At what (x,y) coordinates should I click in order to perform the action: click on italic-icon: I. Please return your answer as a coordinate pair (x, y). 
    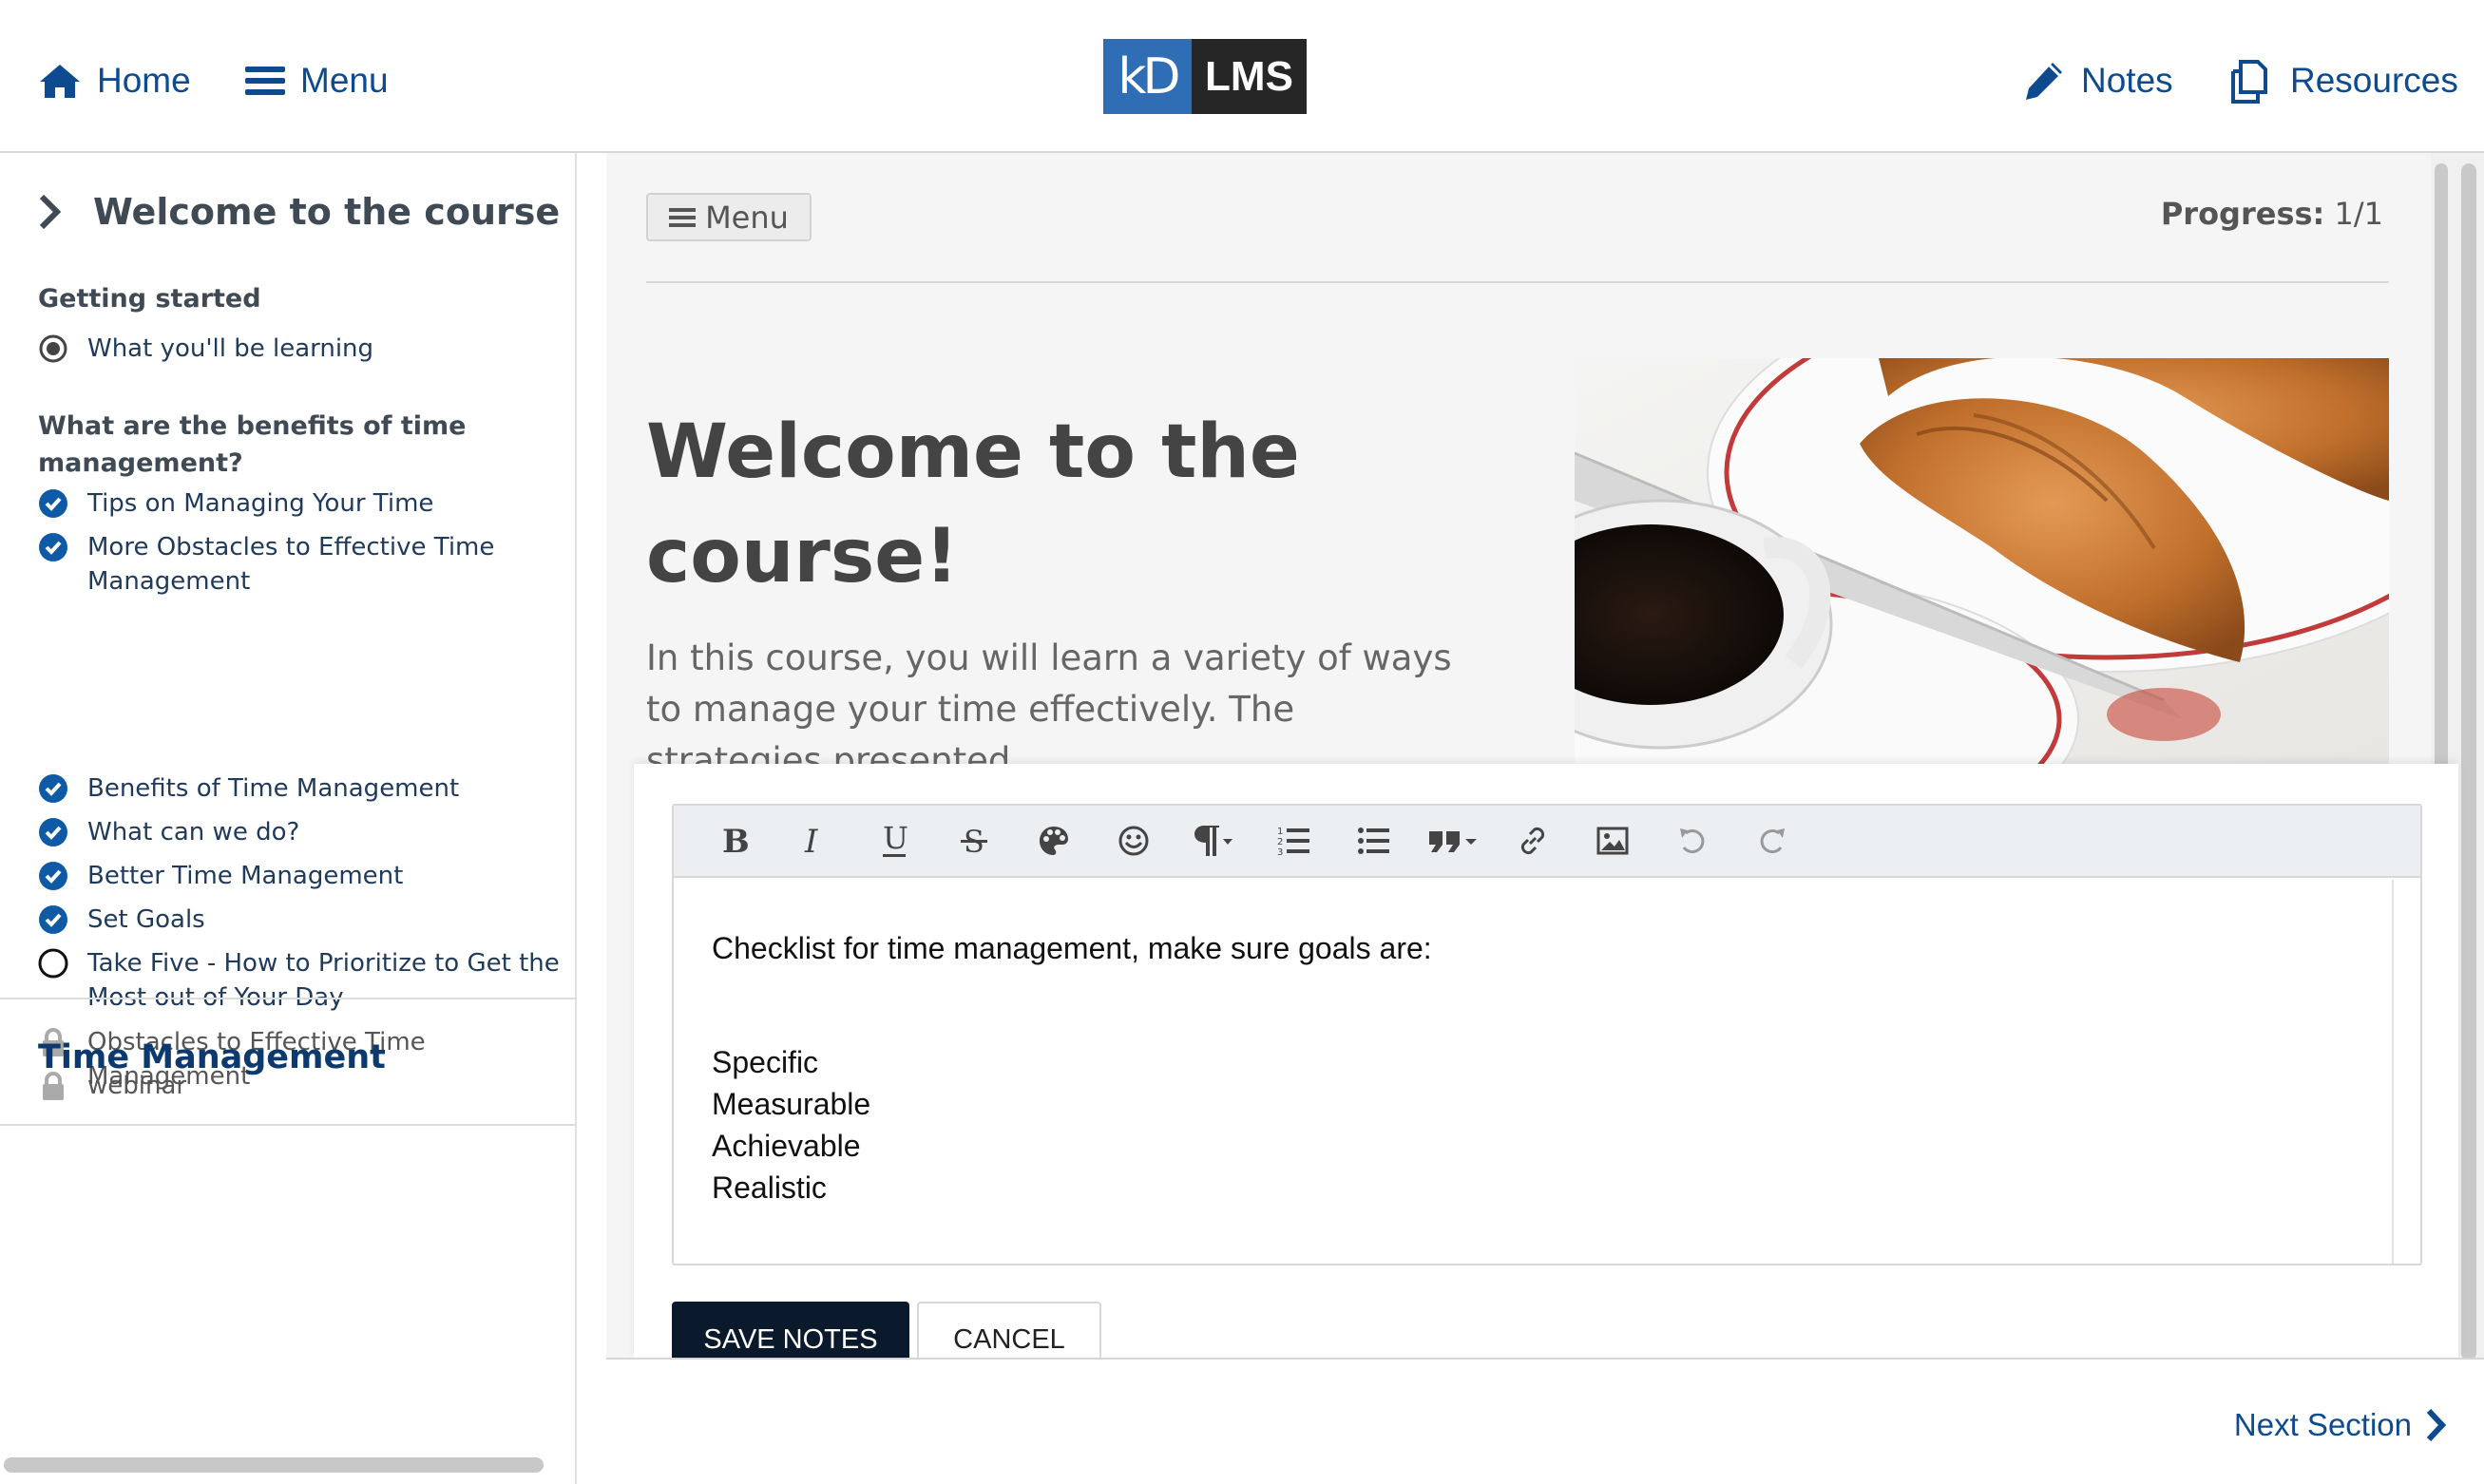
    Looking at the image, I should click on (814, 841).